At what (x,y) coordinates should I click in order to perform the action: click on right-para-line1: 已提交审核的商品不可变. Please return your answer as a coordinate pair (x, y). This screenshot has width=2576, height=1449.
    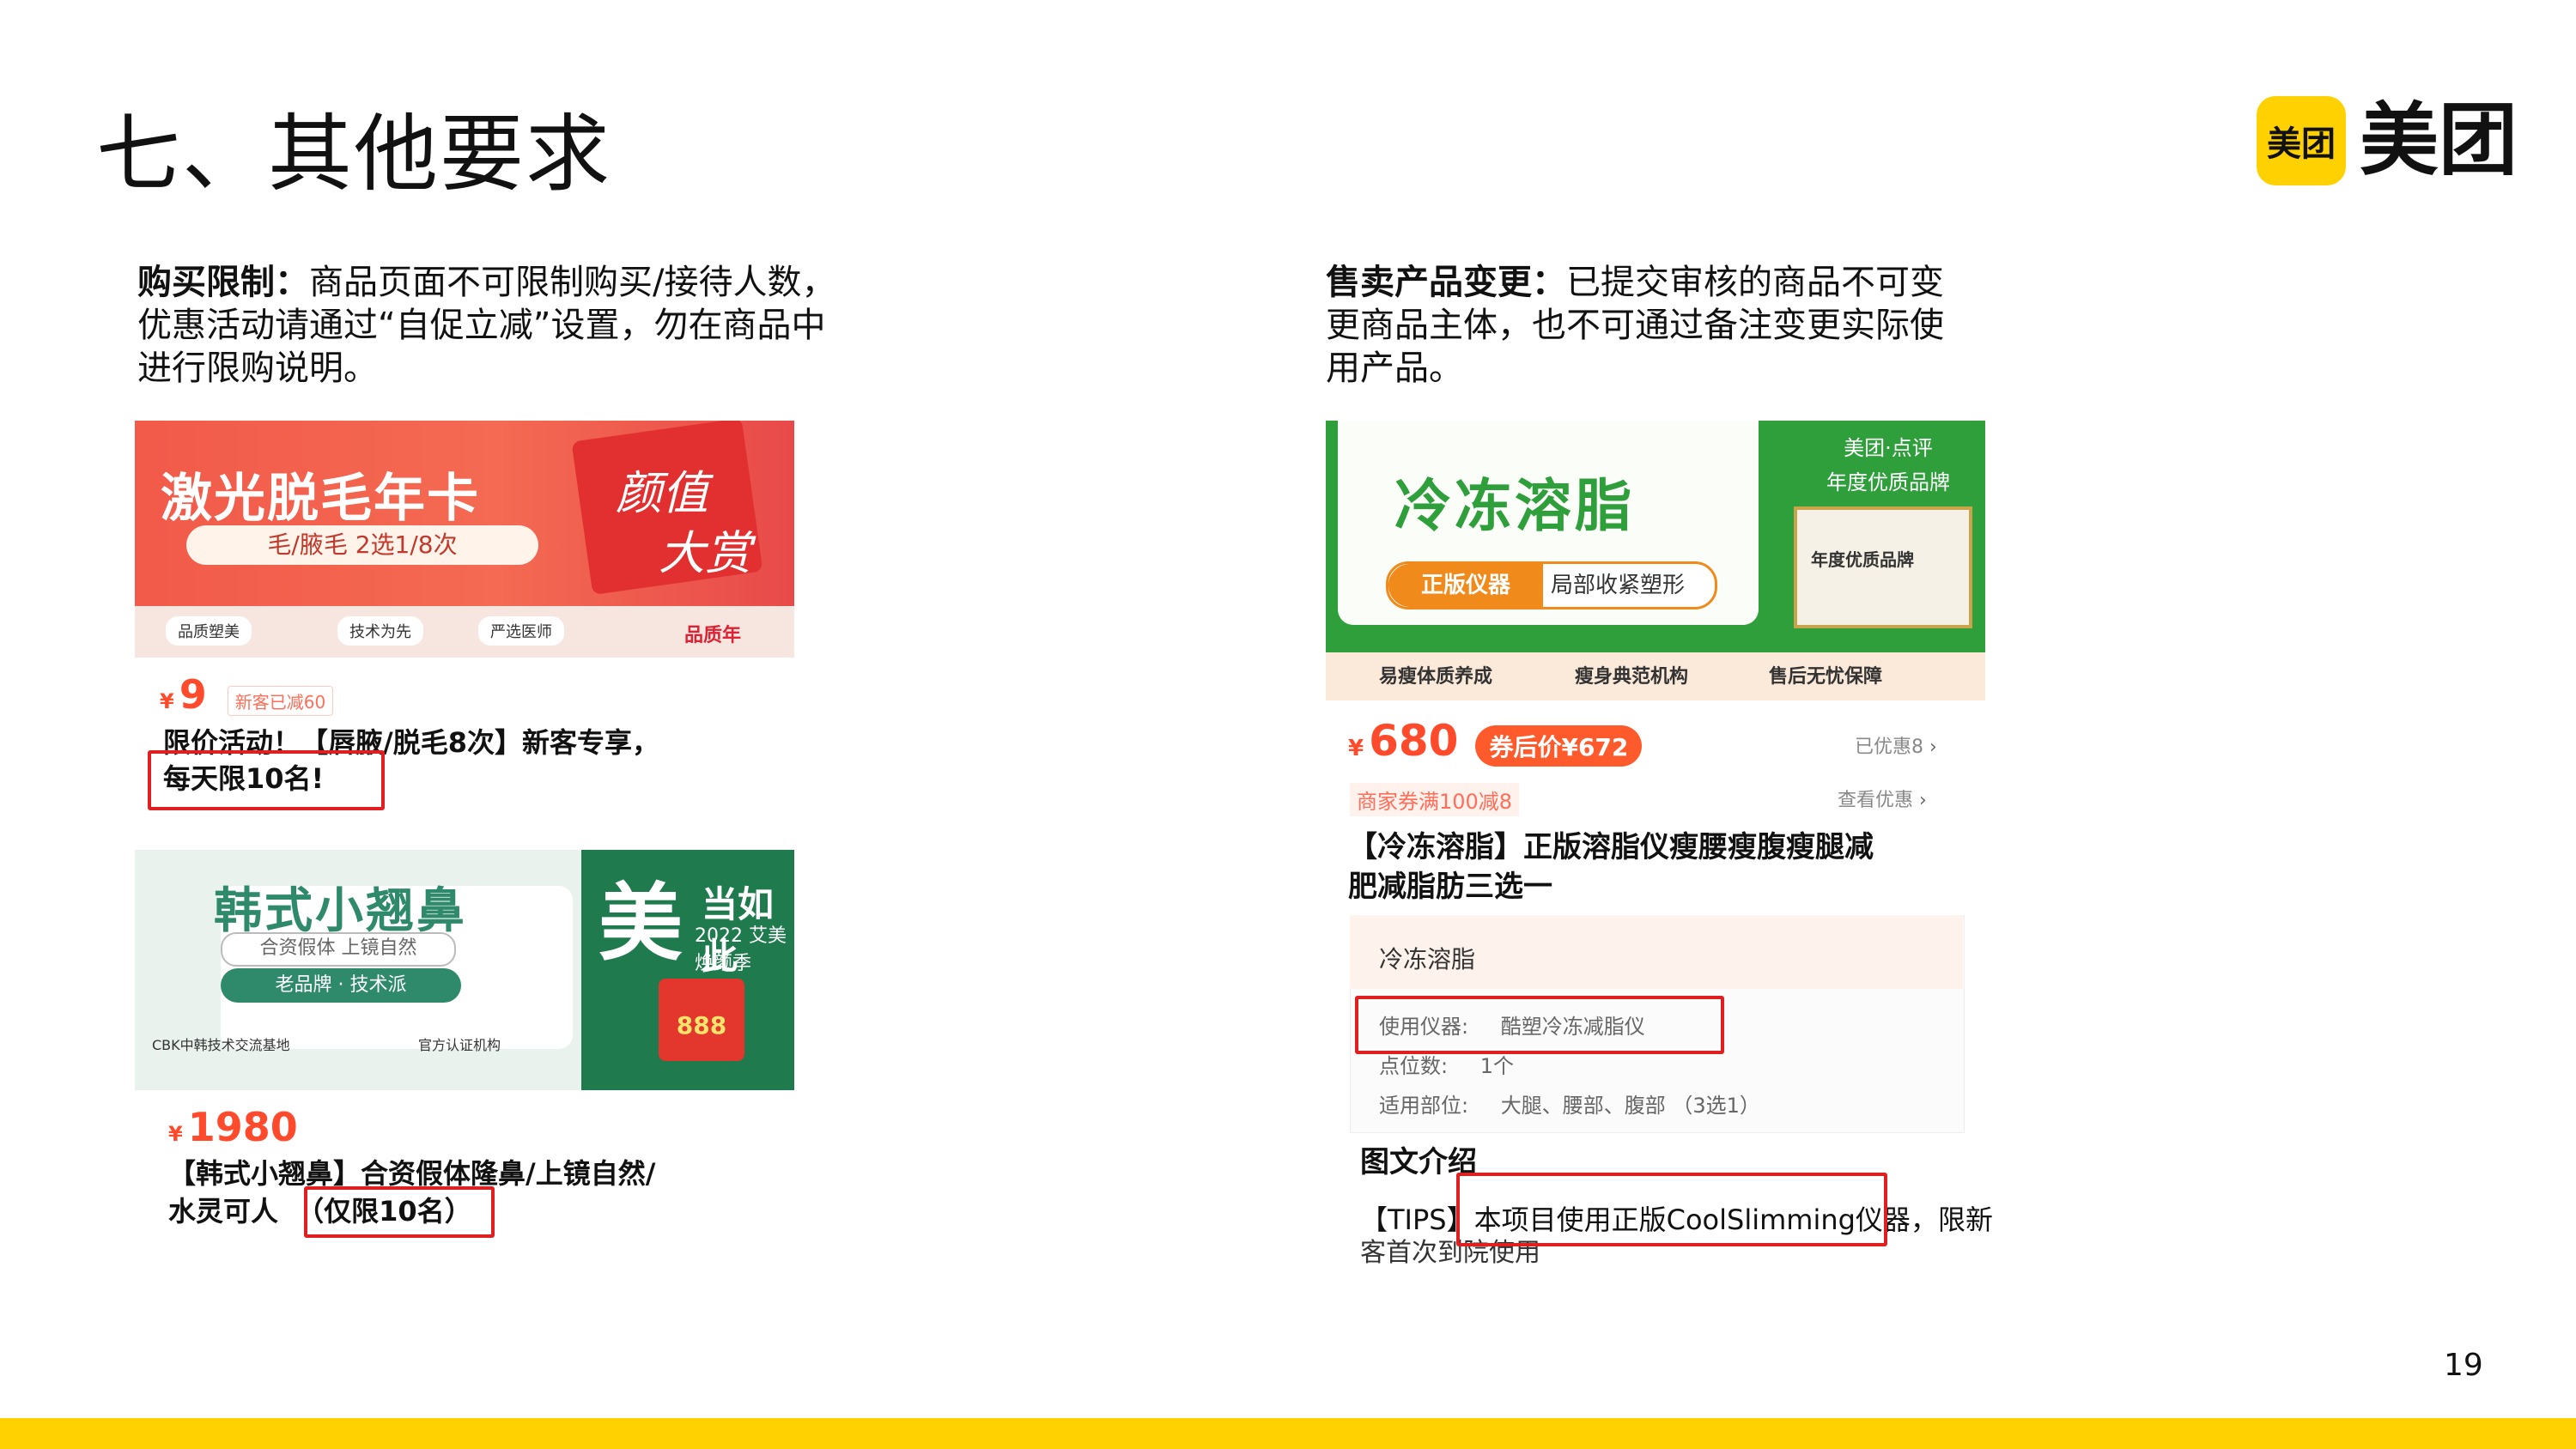
    Looking at the image, I should click on (1755, 282).